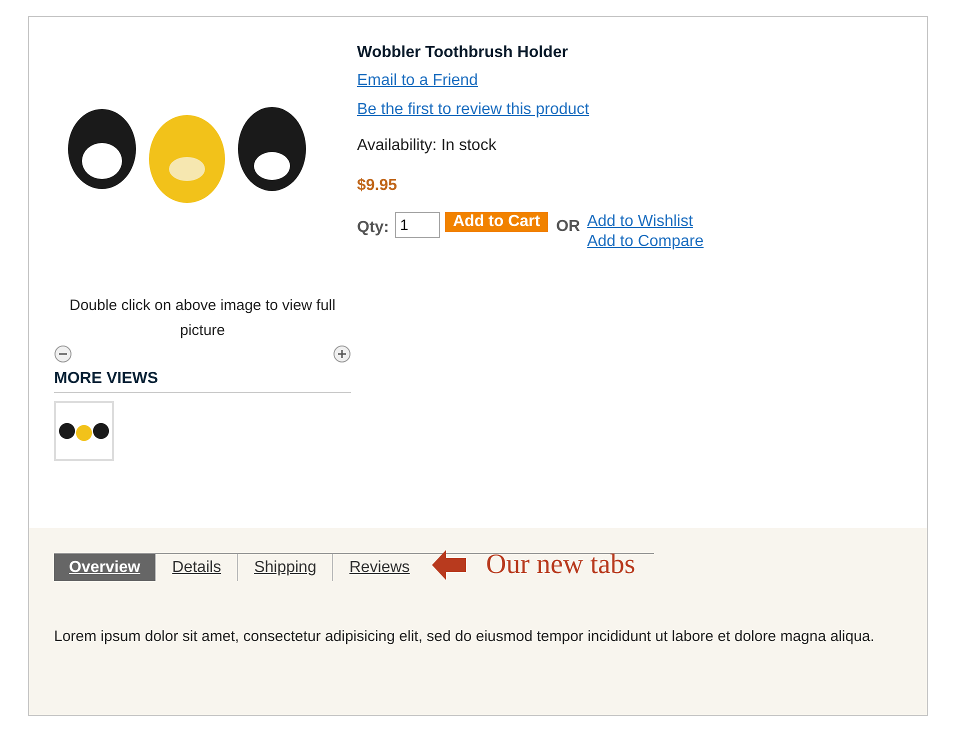 The width and height of the screenshot is (956, 735). I want to click on left-arrow-icon, so click(449, 565).